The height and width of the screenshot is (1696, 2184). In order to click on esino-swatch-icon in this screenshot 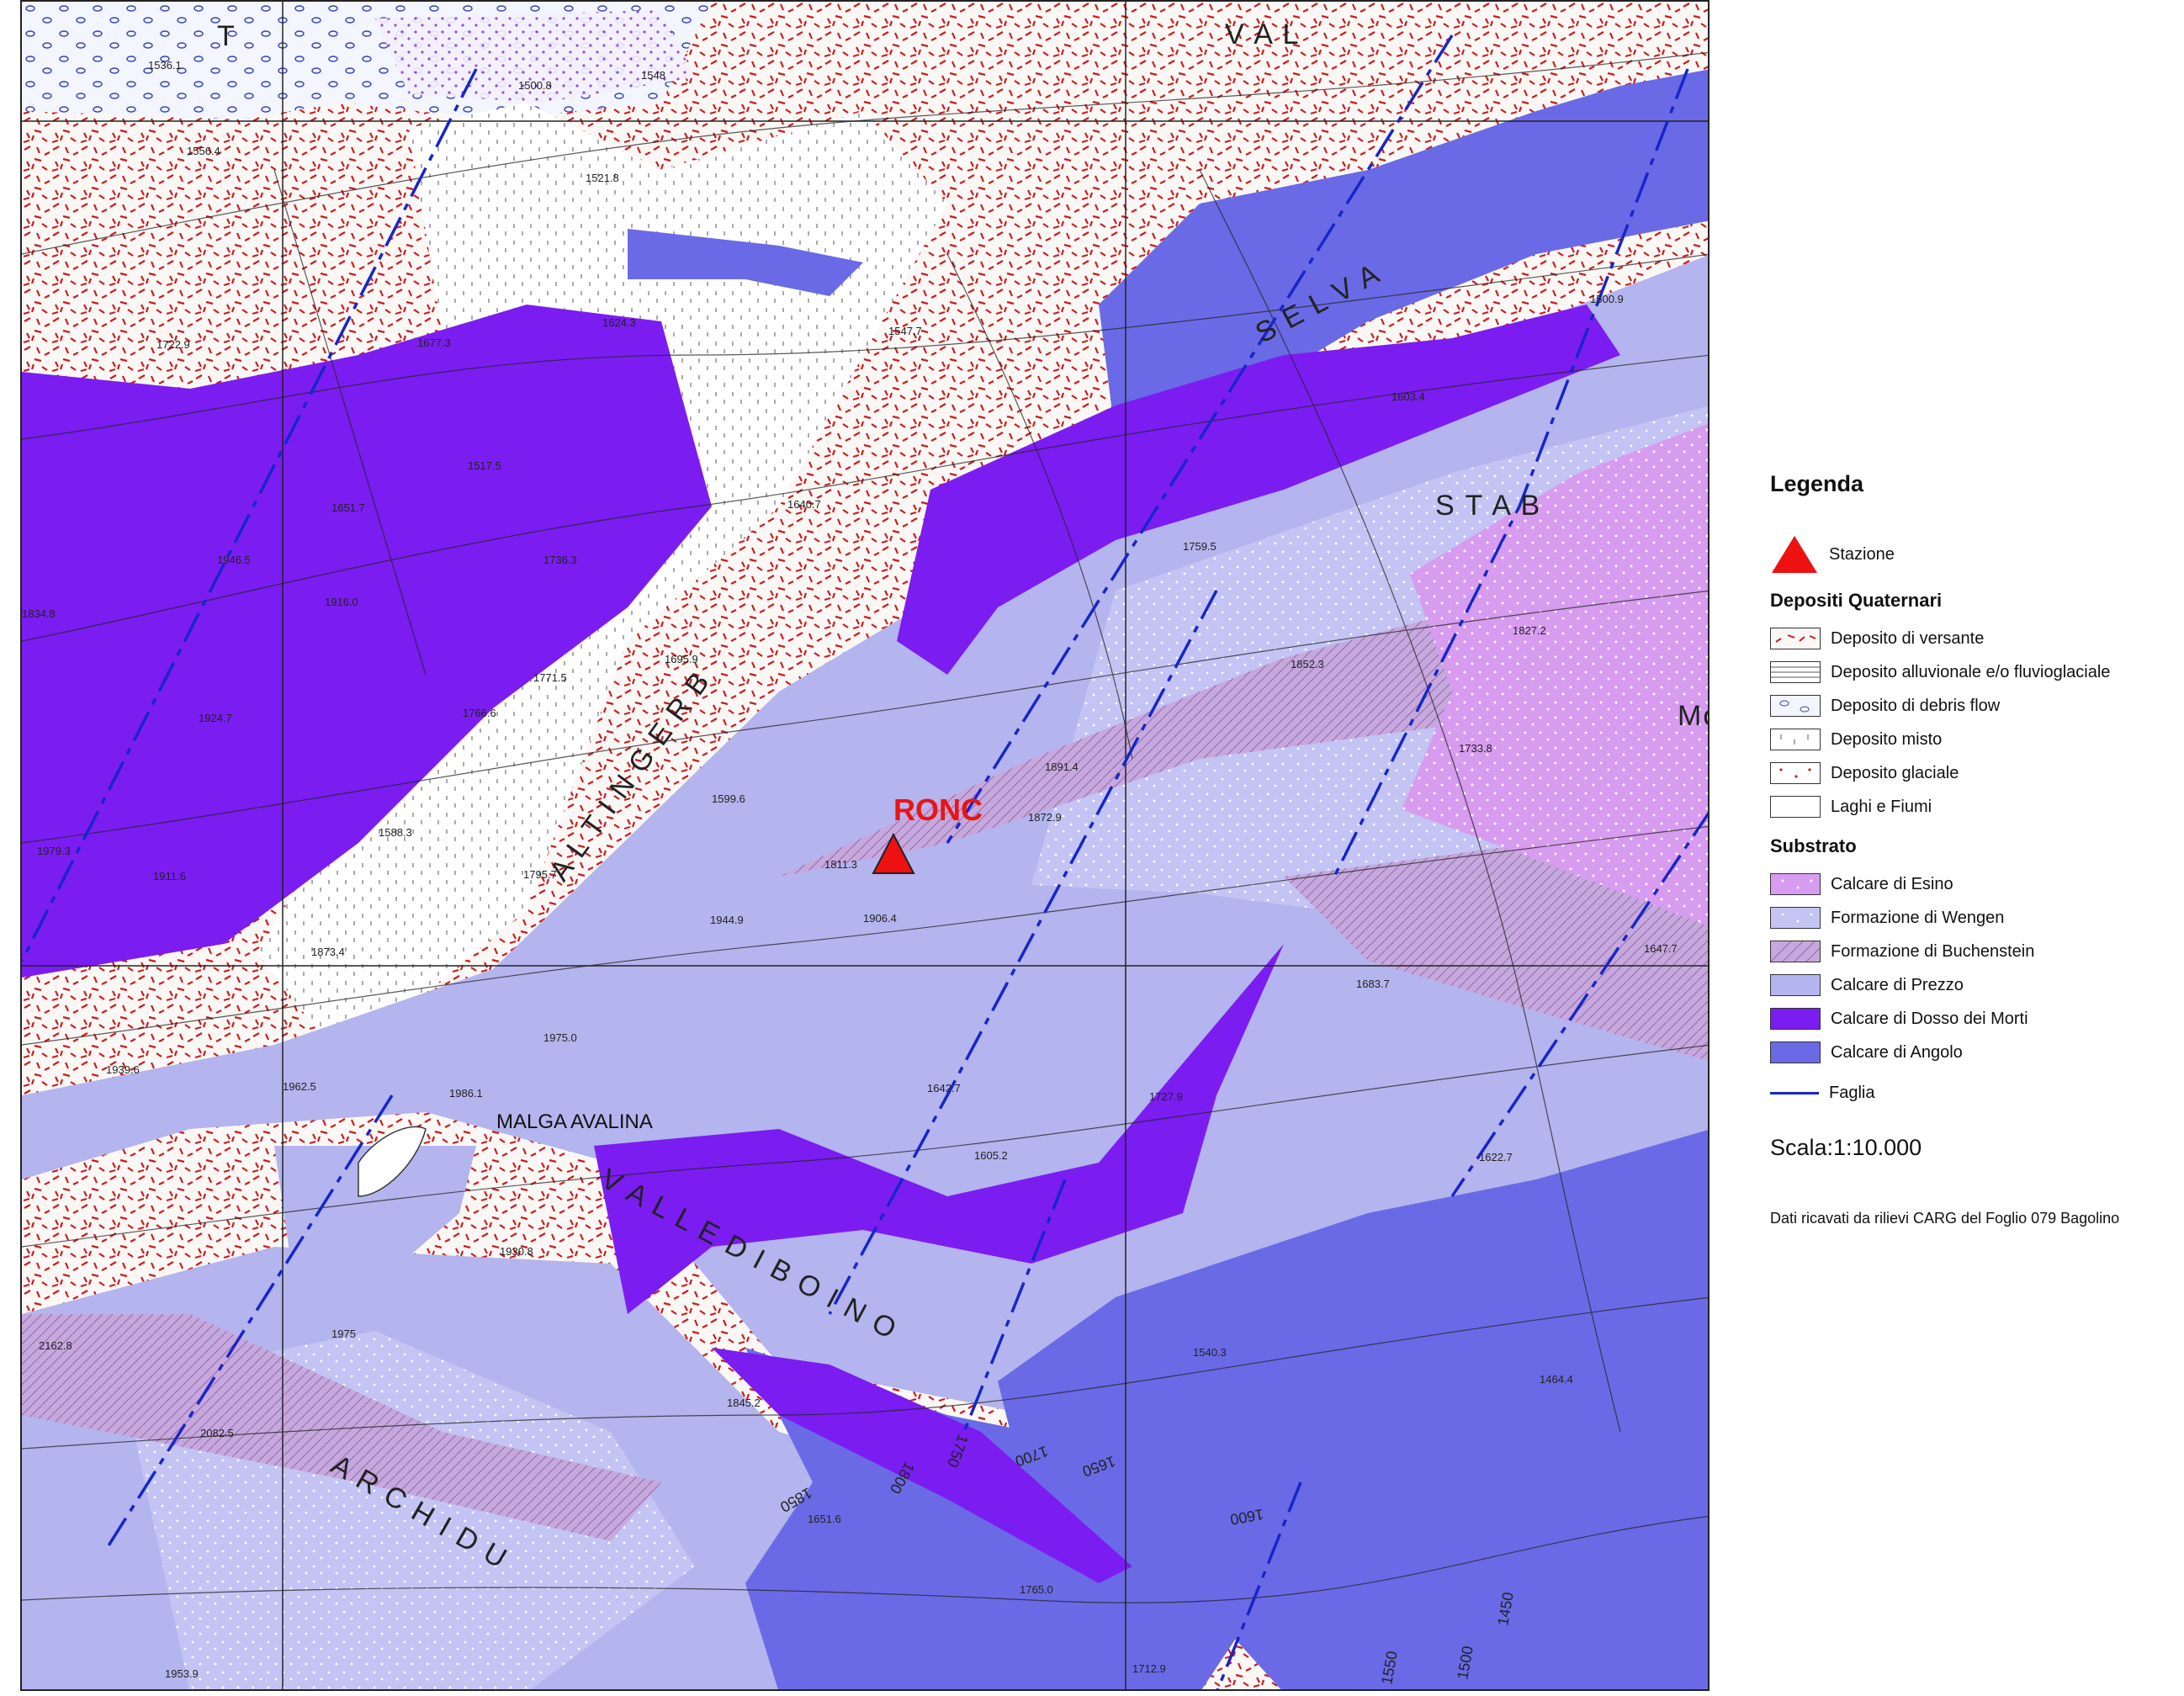, I will do `click(1796, 884)`.